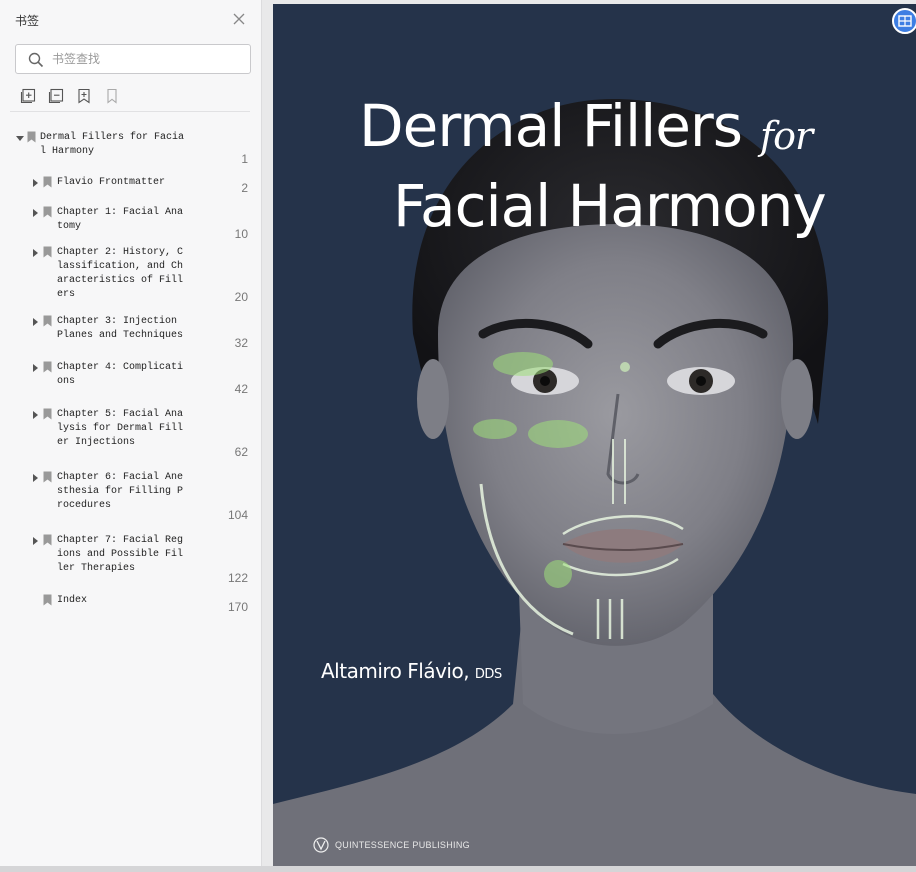  I want to click on panel-title: 书签, so click(27, 21).